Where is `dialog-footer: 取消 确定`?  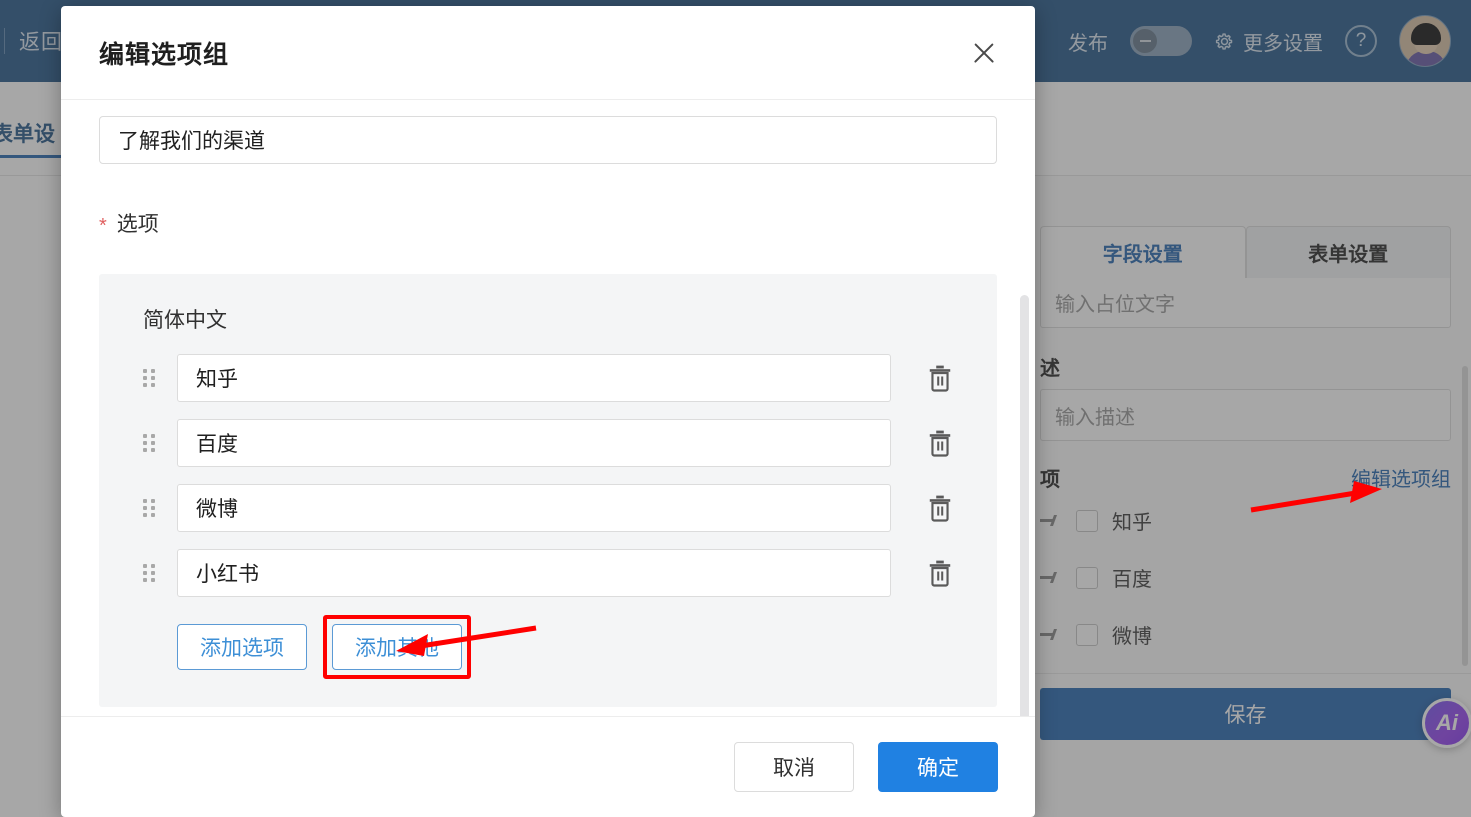 dialog-footer: 取消 确定 is located at coordinates (548, 766).